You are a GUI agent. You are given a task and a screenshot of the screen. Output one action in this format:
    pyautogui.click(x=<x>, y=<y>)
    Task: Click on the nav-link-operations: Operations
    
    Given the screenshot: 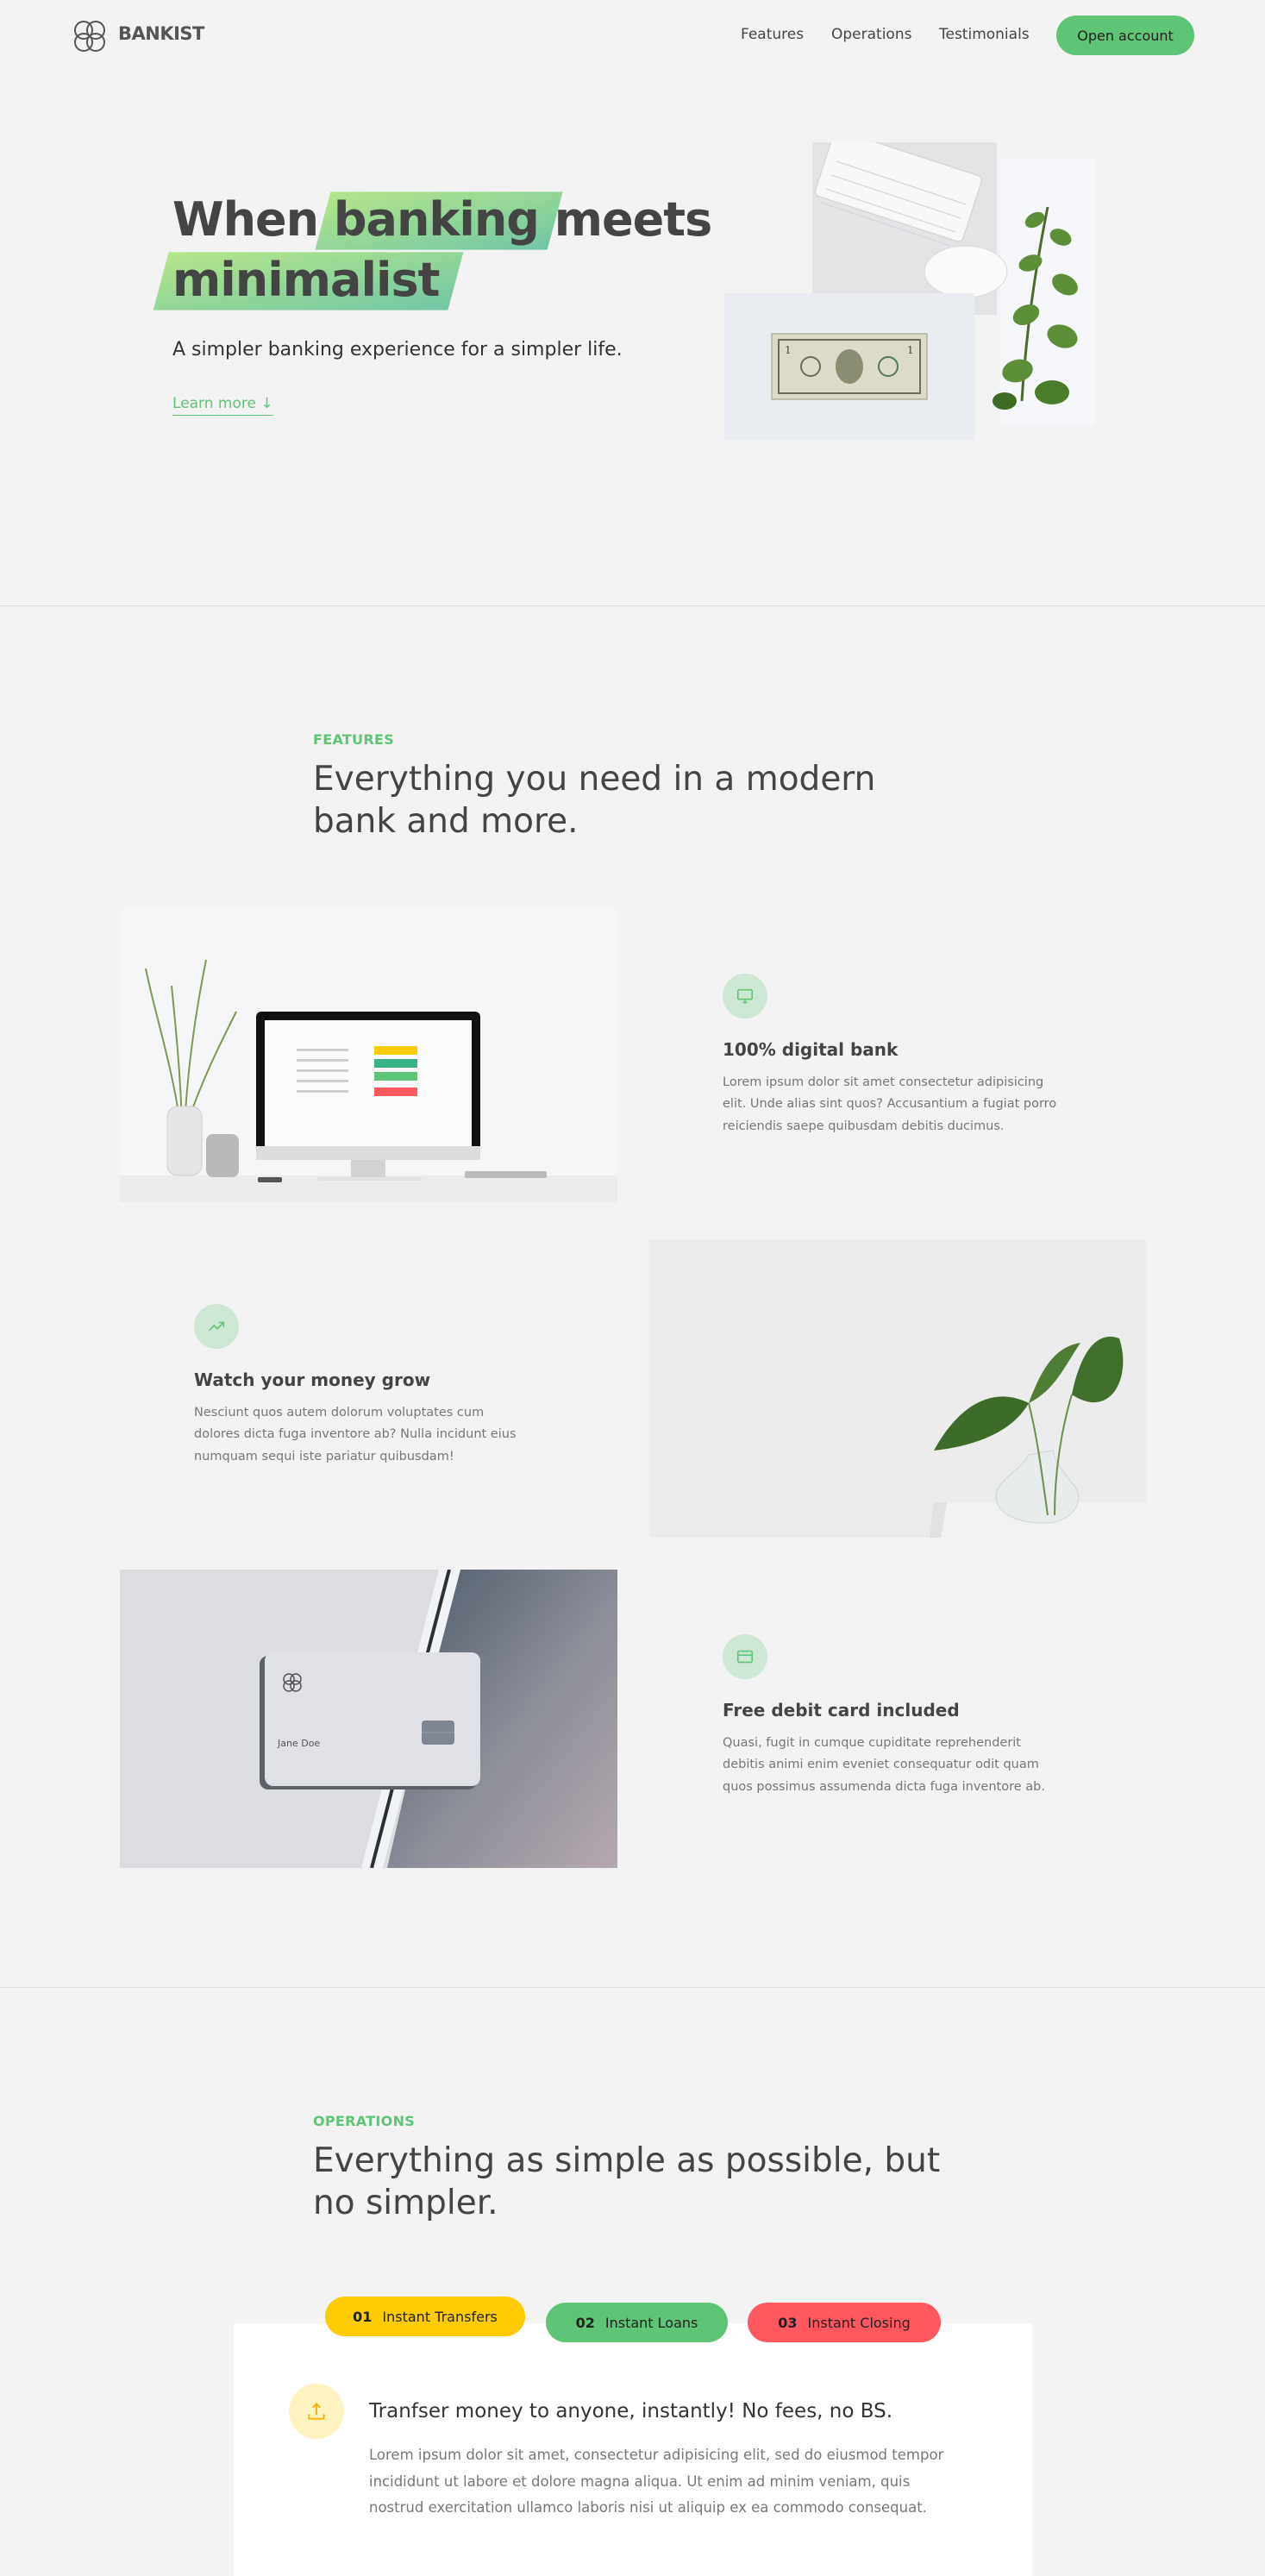 What is the action you would take?
    pyautogui.click(x=871, y=34)
    